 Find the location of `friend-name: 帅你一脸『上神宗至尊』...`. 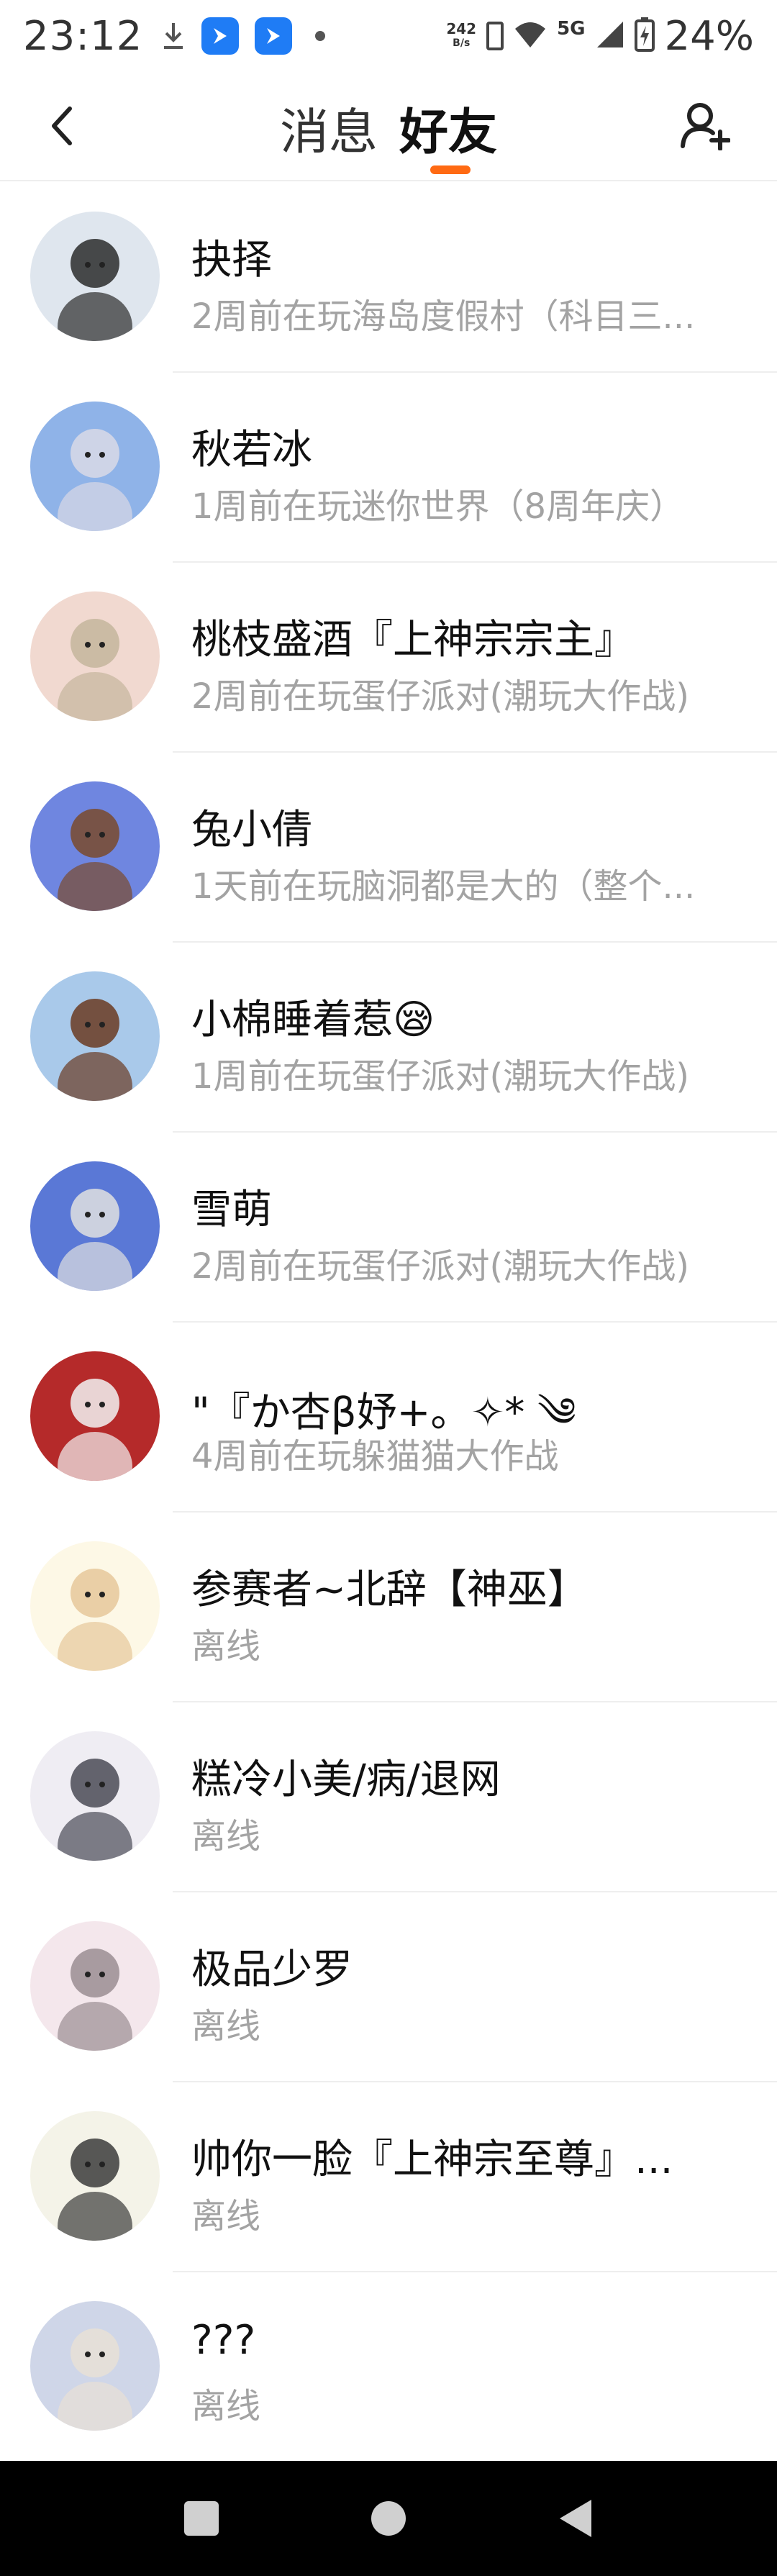

friend-name: 帅你一脸『上神宗至尊』... is located at coordinates (432, 2159).